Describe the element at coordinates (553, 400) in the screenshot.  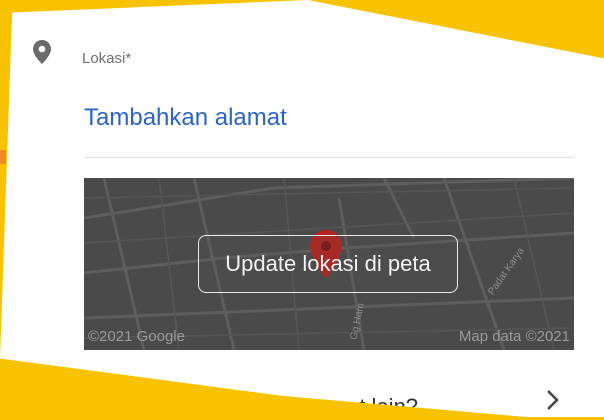
I see `chevron-right-icon` at that location.